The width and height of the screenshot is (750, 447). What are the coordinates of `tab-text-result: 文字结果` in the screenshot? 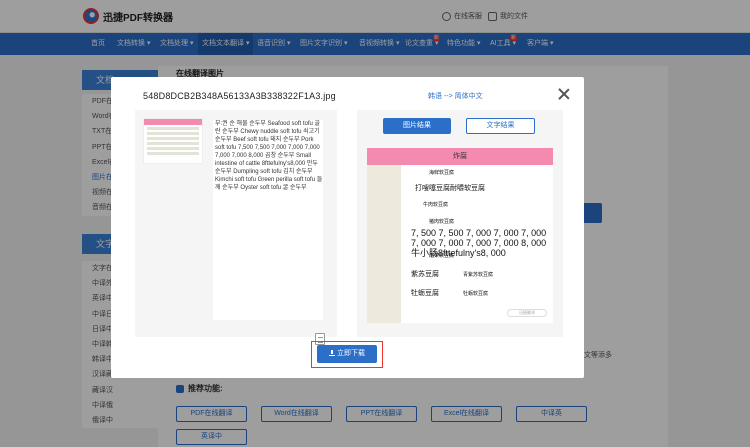 It's located at (500, 126).